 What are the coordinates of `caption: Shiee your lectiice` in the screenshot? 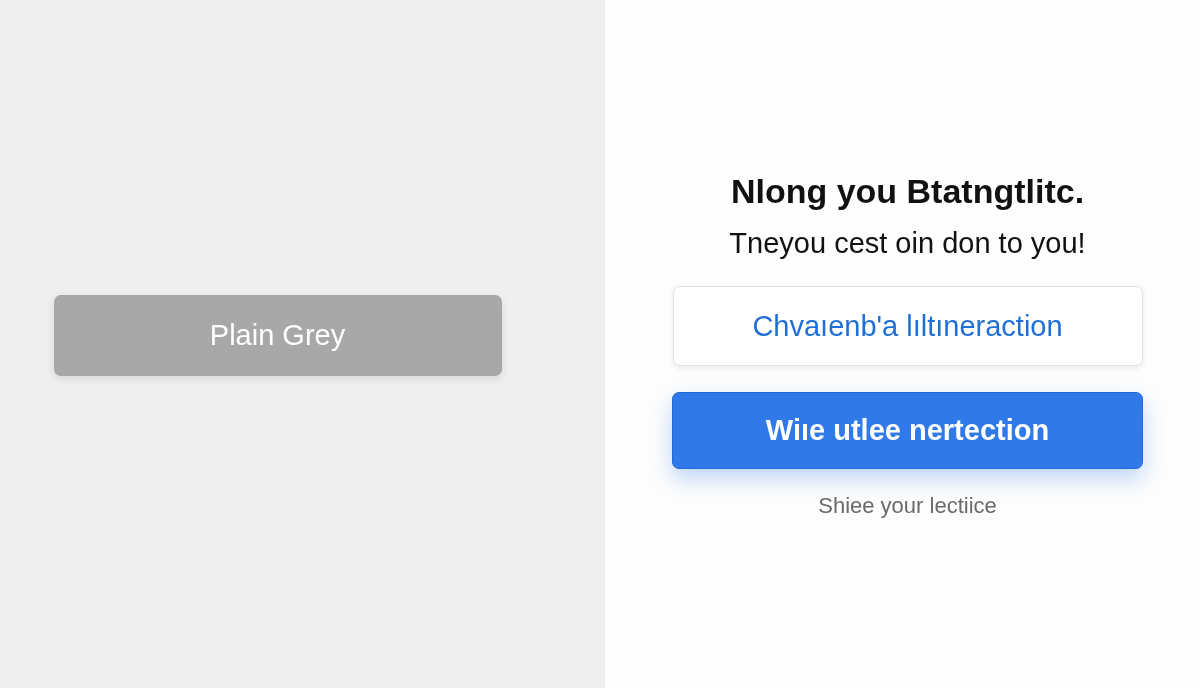 It's located at (907, 506).